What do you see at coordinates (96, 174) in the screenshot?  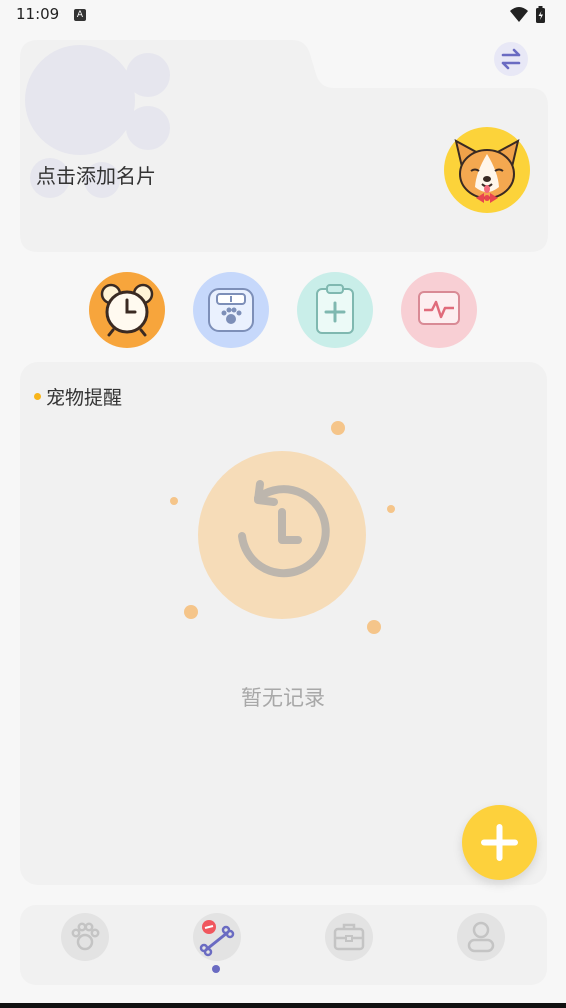 I see `add-card-prompt: 点击添加名片` at bounding box center [96, 174].